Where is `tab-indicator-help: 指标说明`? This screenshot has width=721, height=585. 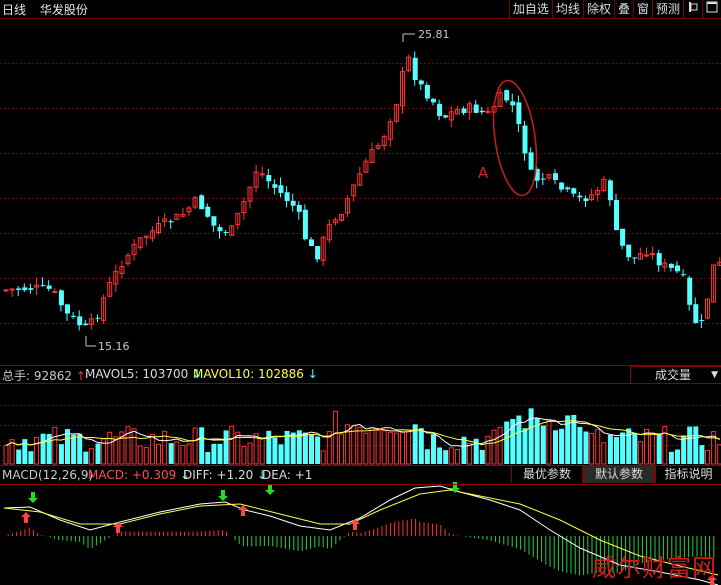 tab-indicator-help: 指标说明 is located at coordinates (688, 474).